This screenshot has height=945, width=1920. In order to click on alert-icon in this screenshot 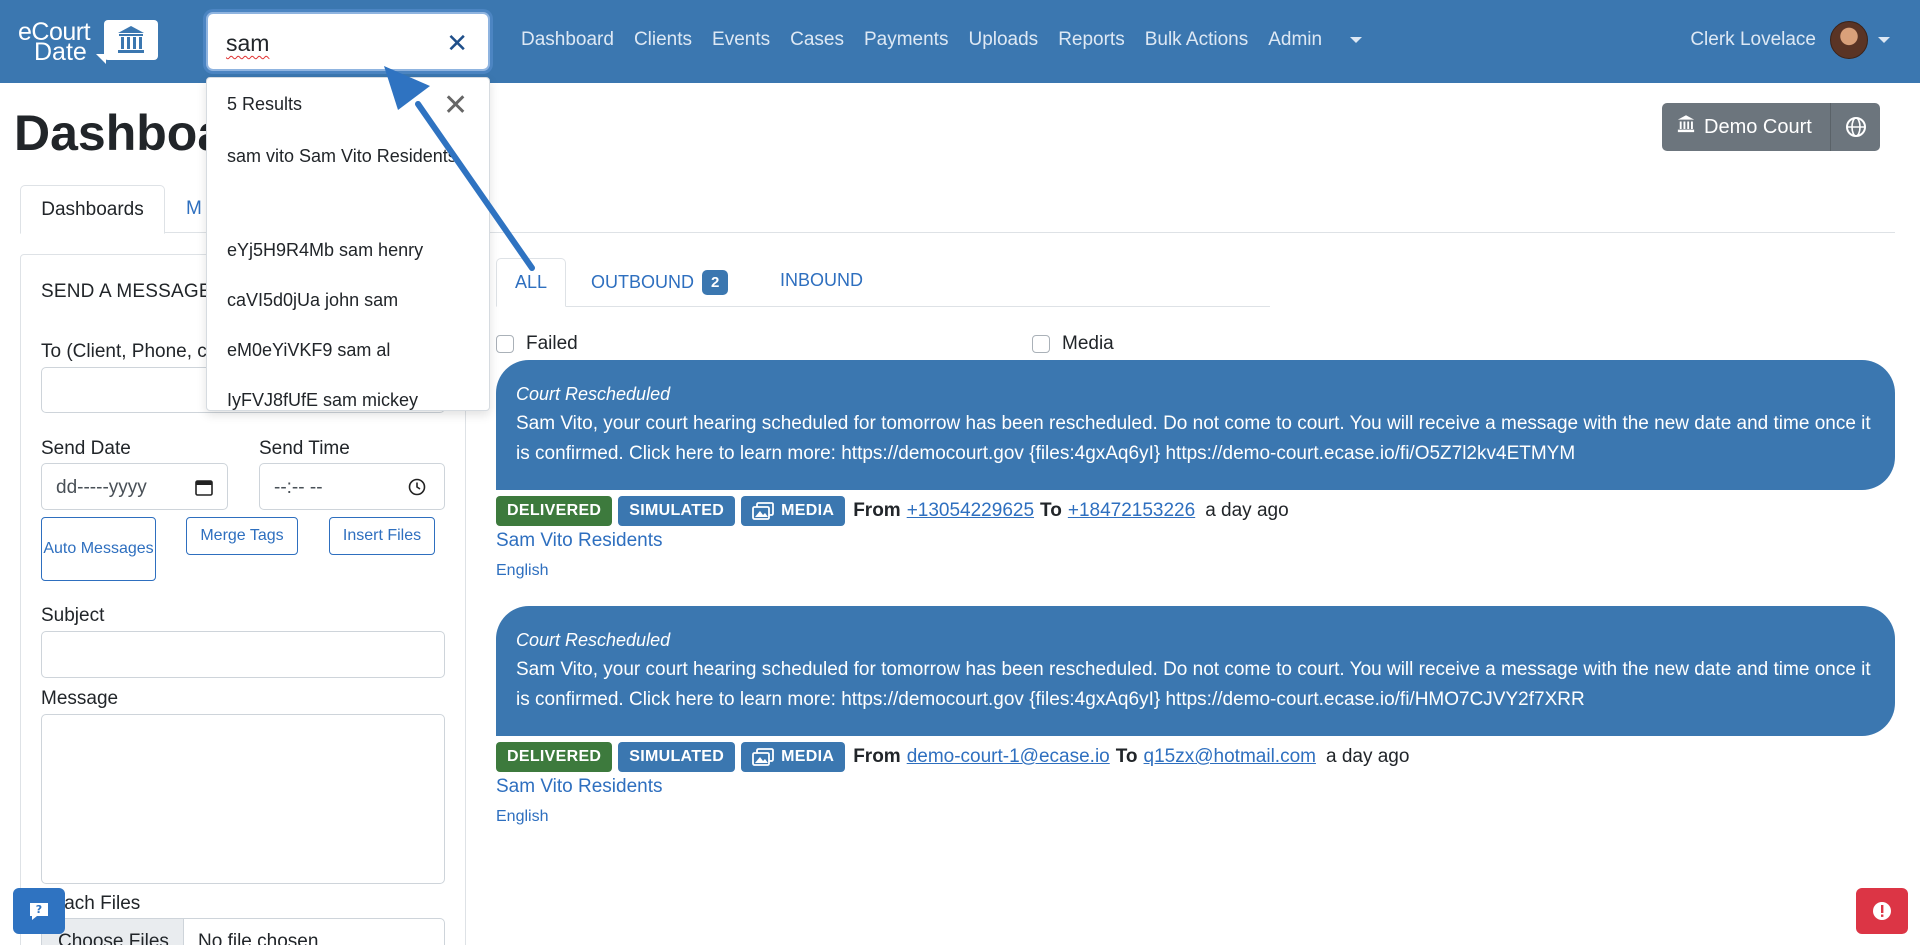, I will do `click(1882, 911)`.